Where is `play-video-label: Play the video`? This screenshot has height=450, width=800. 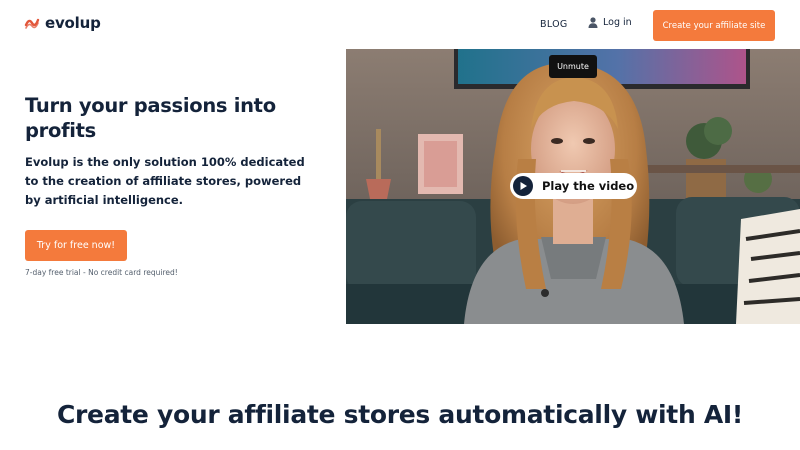 play-video-label: Play the video is located at coordinates (588, 186).